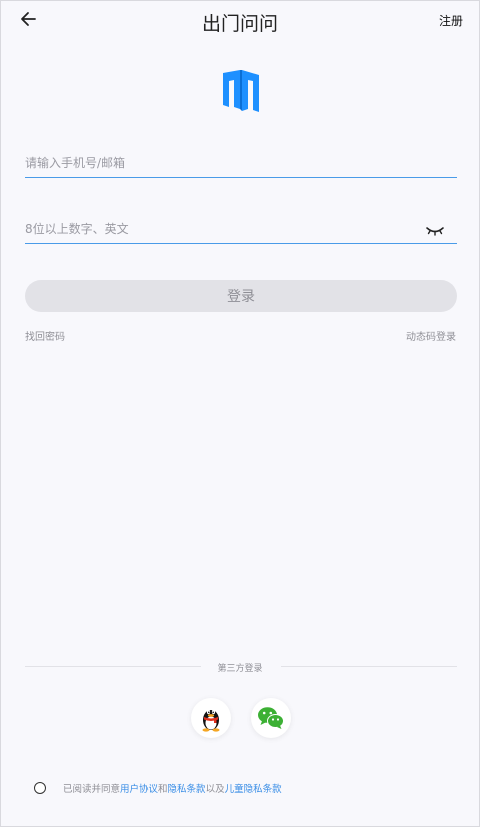  I want to click on password-field, so click(241, 229).